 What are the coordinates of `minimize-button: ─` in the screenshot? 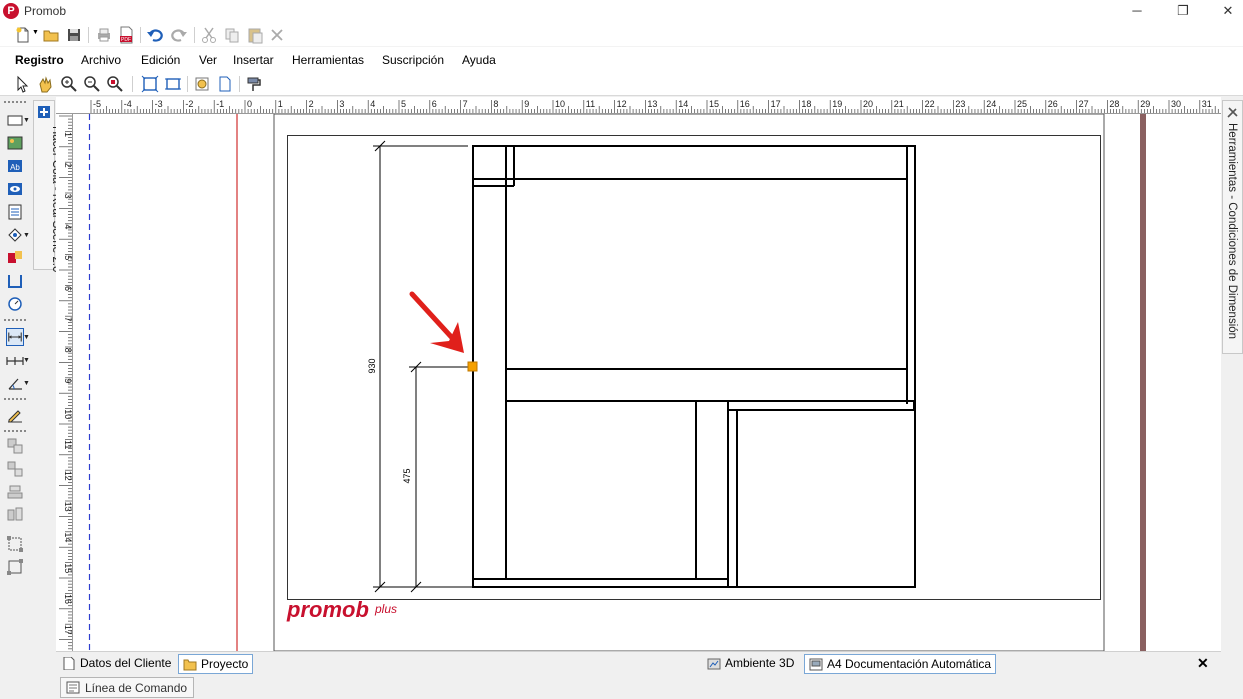 It's located at (1137, 11).